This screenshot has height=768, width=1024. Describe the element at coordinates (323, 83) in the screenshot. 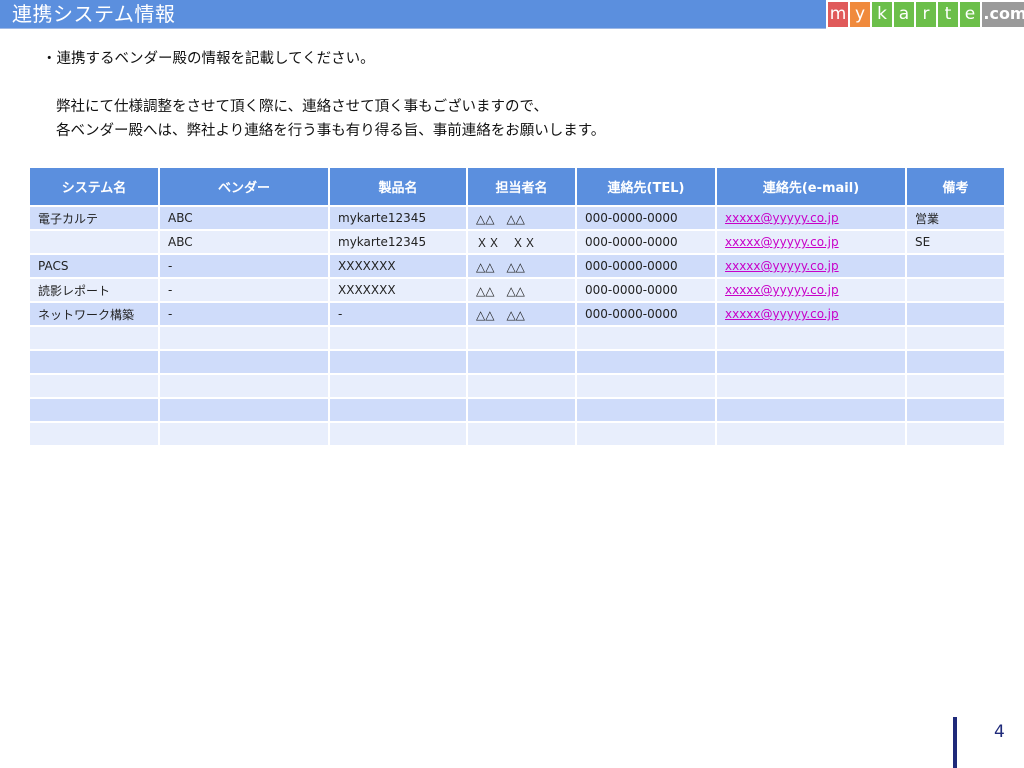

I see `intro-line-spacer` at that location.